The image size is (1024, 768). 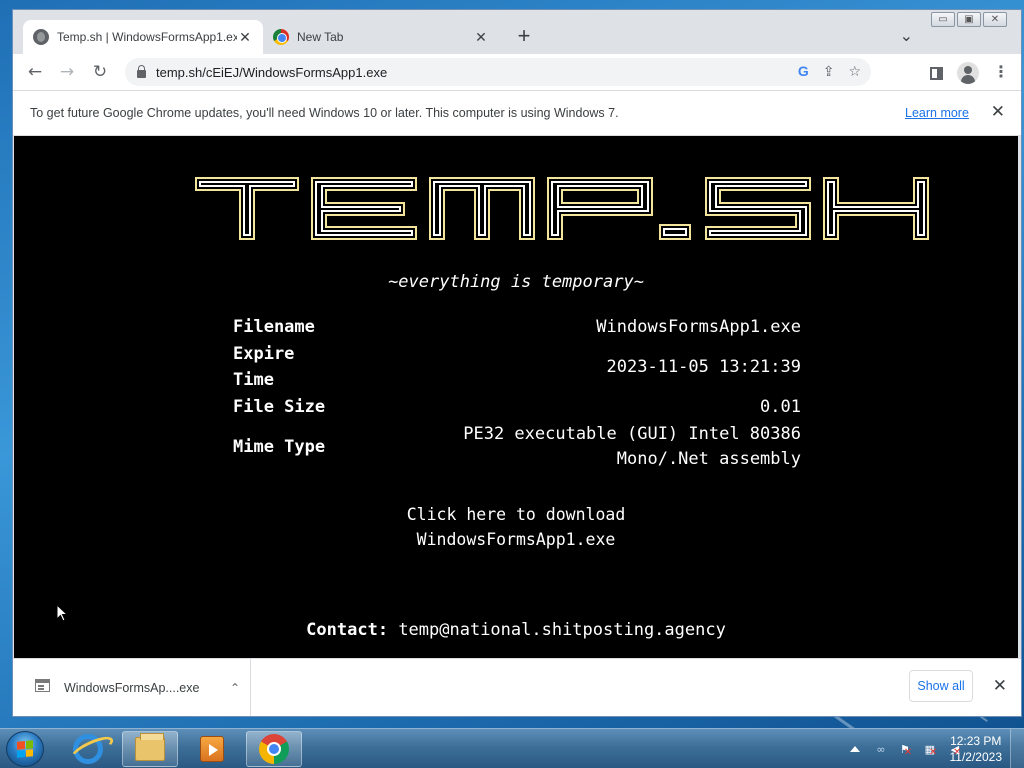 What do you see at coordinates (320, 37) in the screenshot?
I see `tab-title: New Tab` at bounding box center [320, 37].